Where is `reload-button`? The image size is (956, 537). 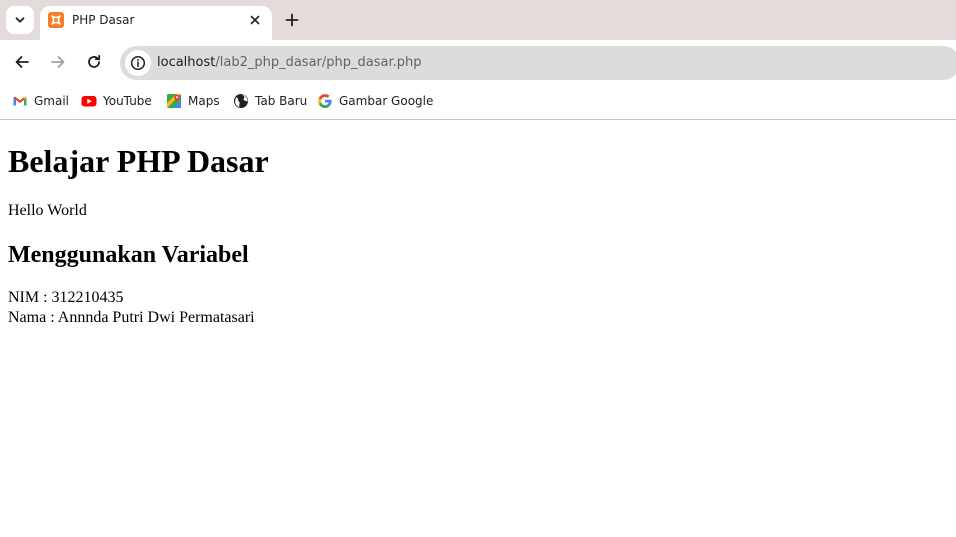 reload-button is located at coordinates (94, 62).